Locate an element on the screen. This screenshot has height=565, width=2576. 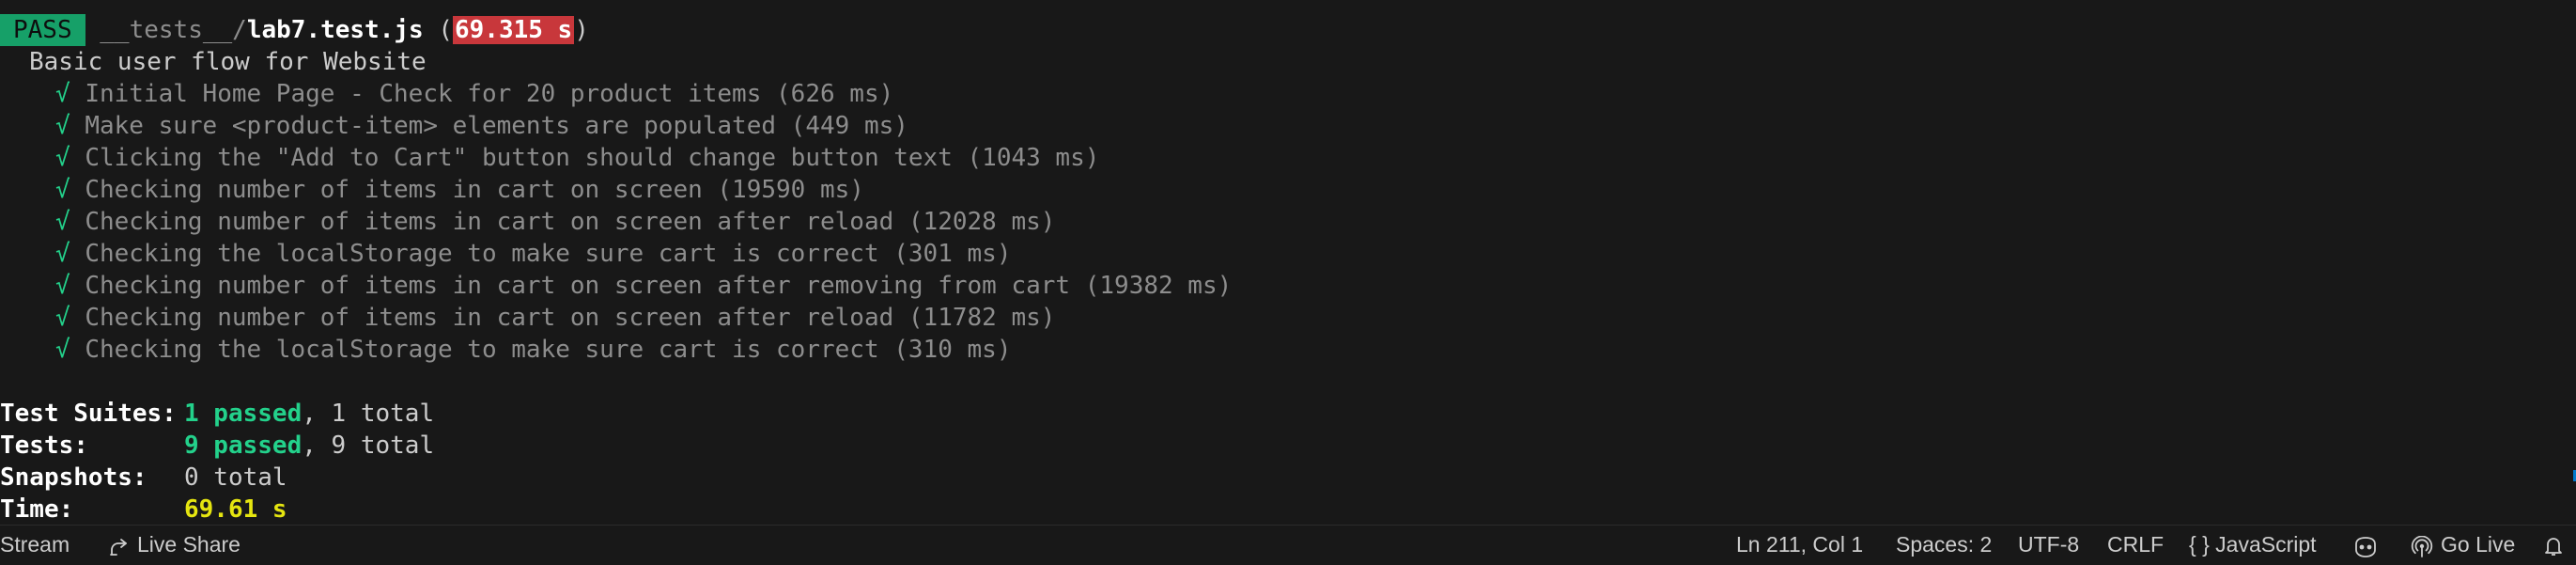
live-share-icon is located at coordinates (119, 546).